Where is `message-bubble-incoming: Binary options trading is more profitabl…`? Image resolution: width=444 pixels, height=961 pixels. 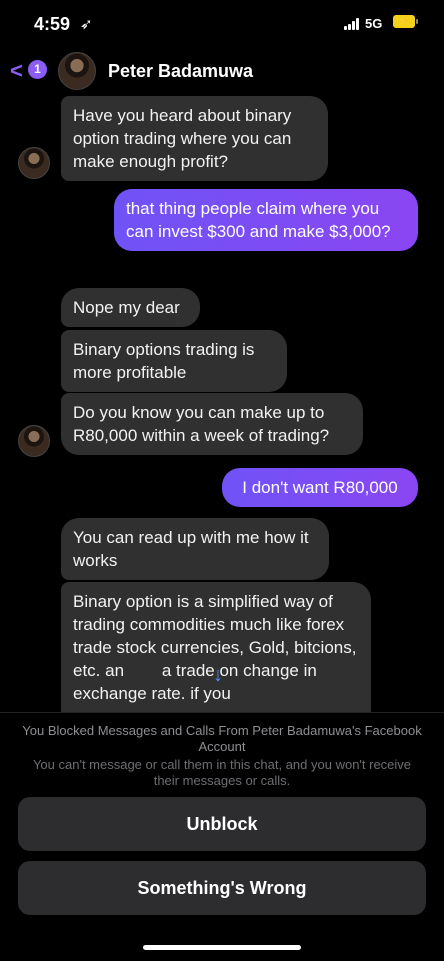 message-bubble-incoming: Binary options trading is more profitabl… is located at coordinates (174, 361).